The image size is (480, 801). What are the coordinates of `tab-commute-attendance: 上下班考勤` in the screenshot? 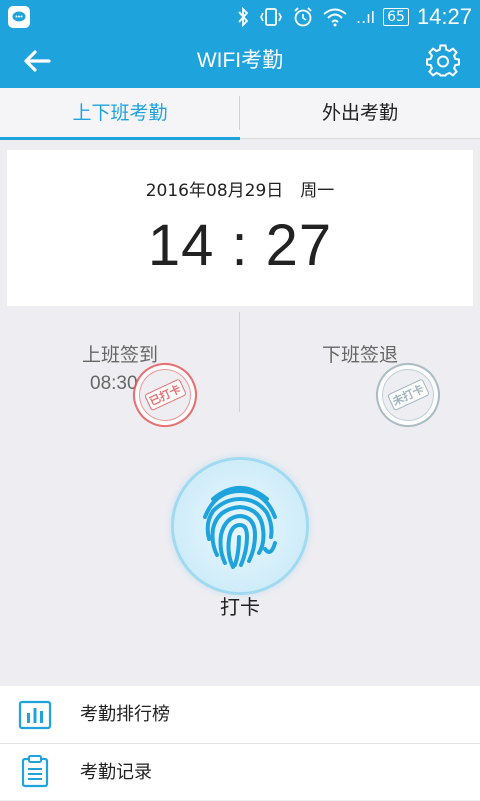 It's located at (120, 113).